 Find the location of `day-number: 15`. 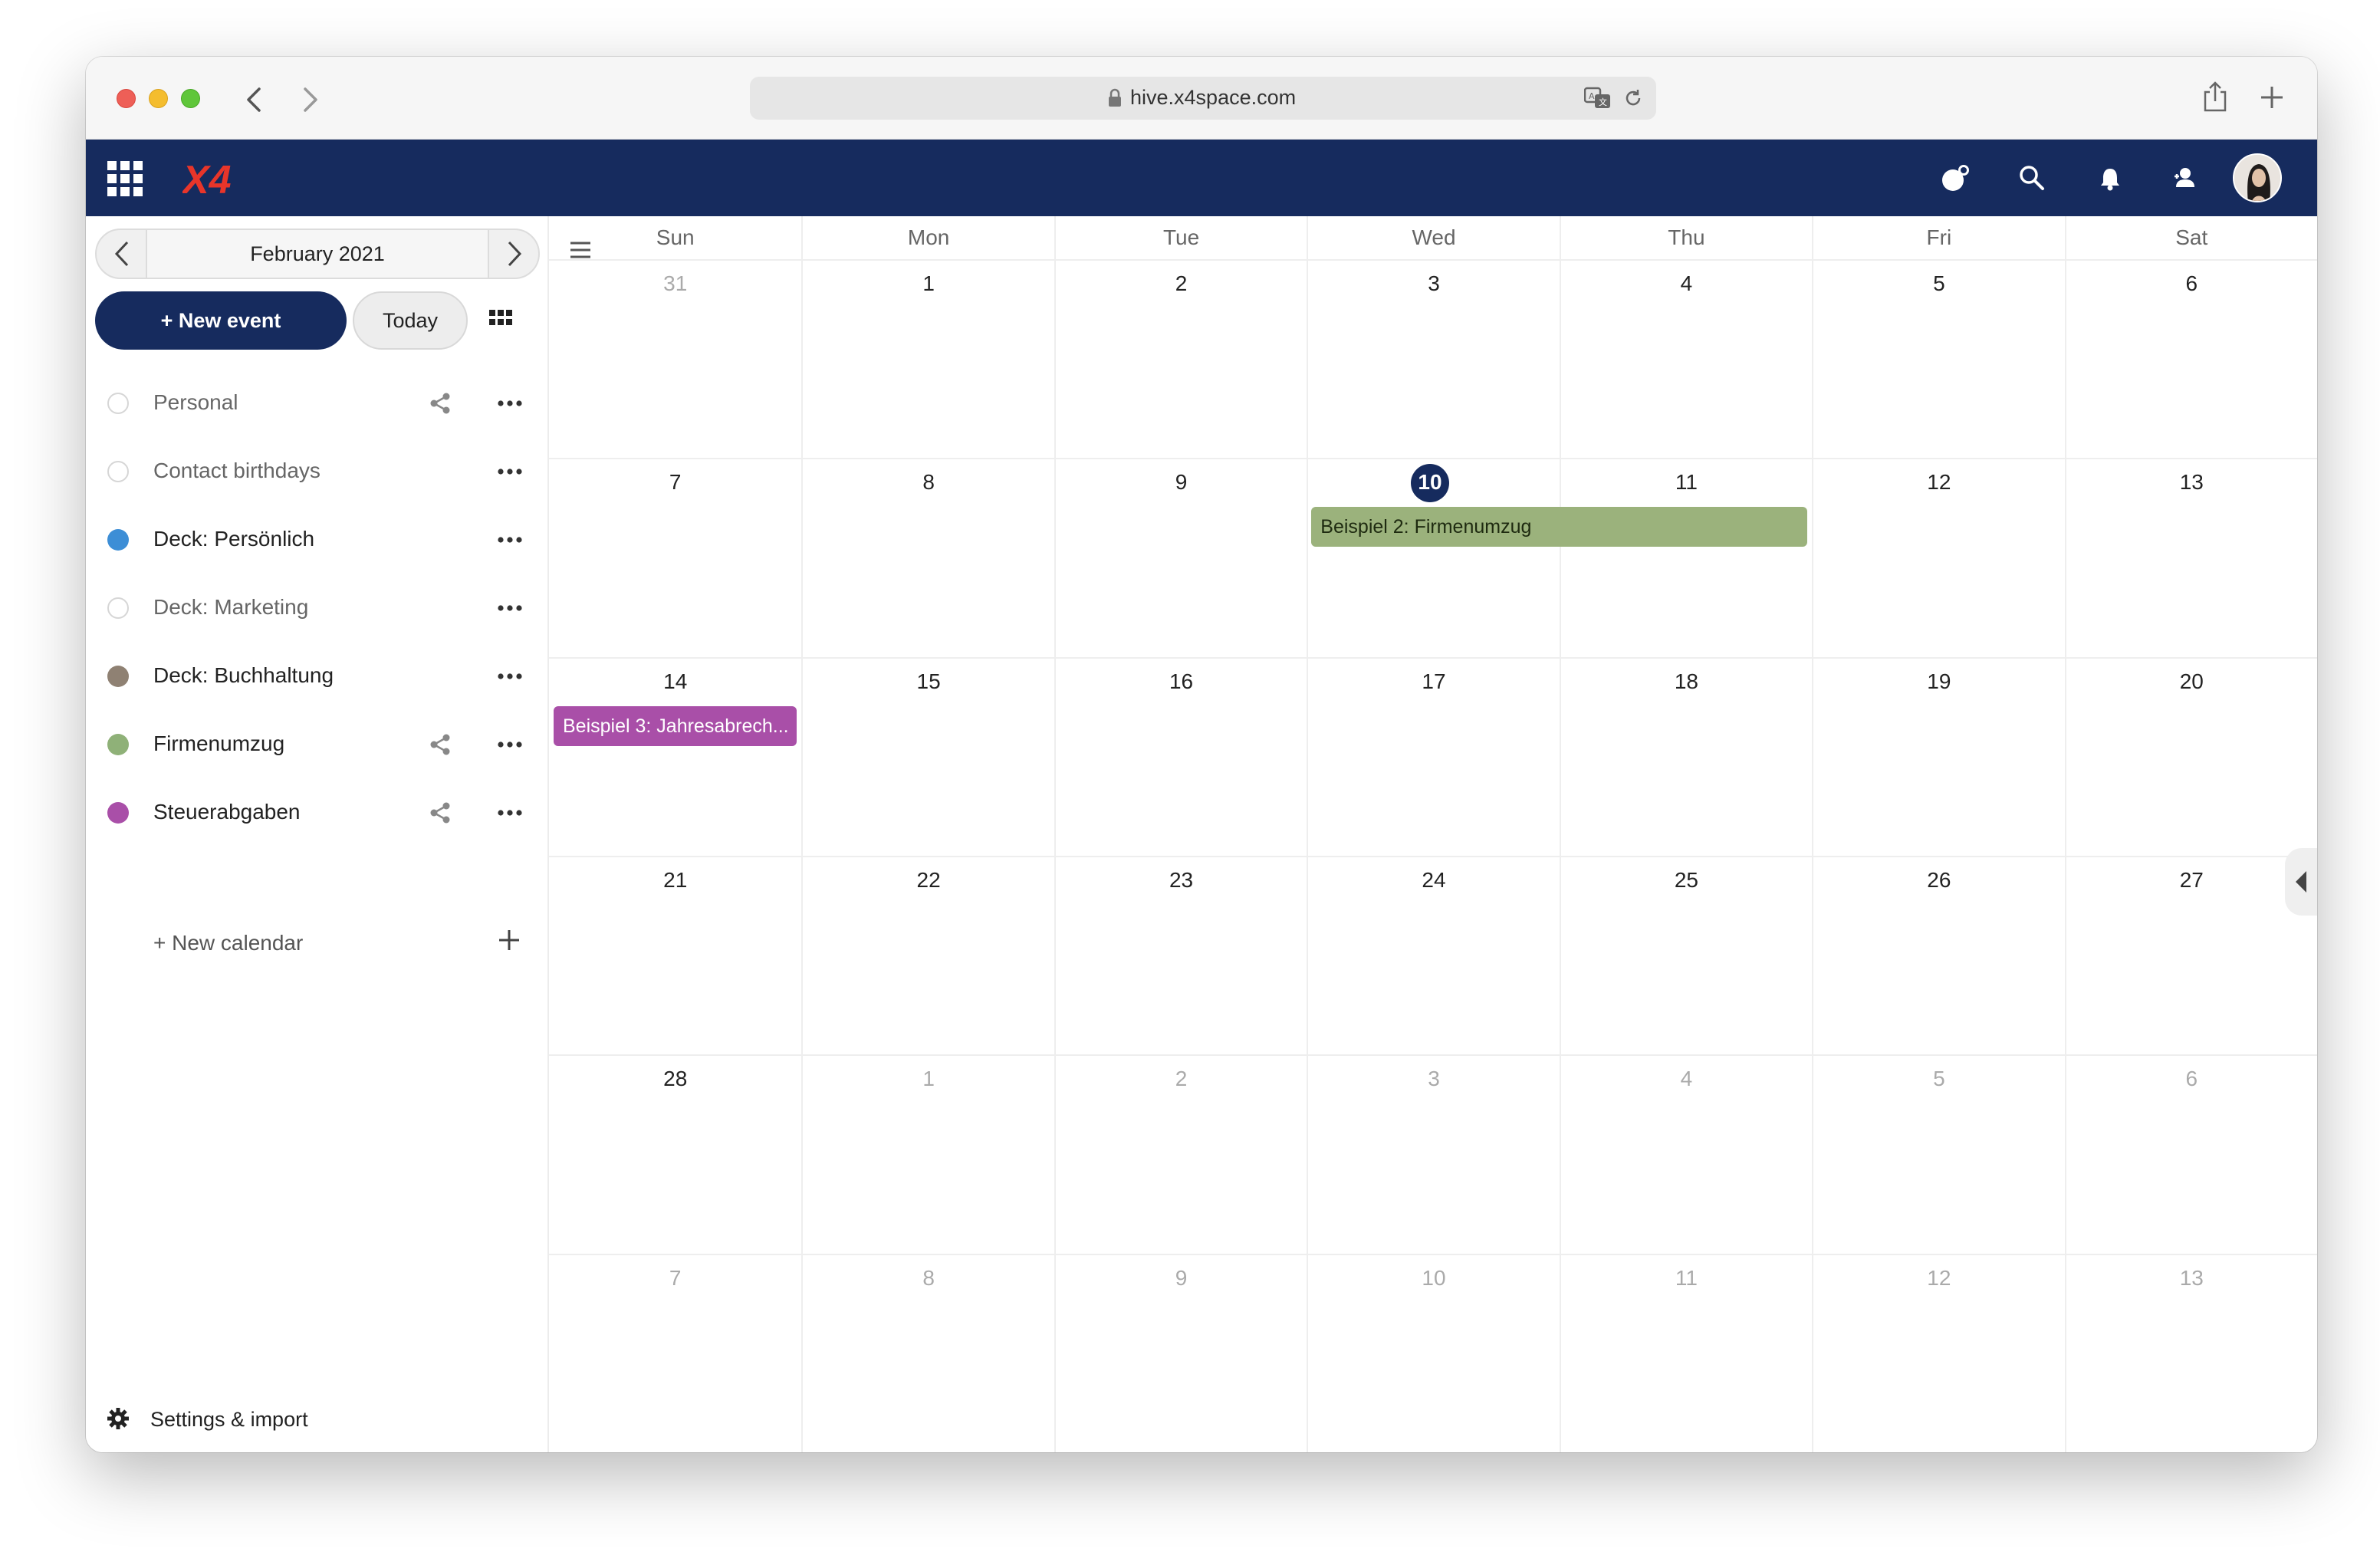

day-number: 15 is located at coordinates (928, 681).